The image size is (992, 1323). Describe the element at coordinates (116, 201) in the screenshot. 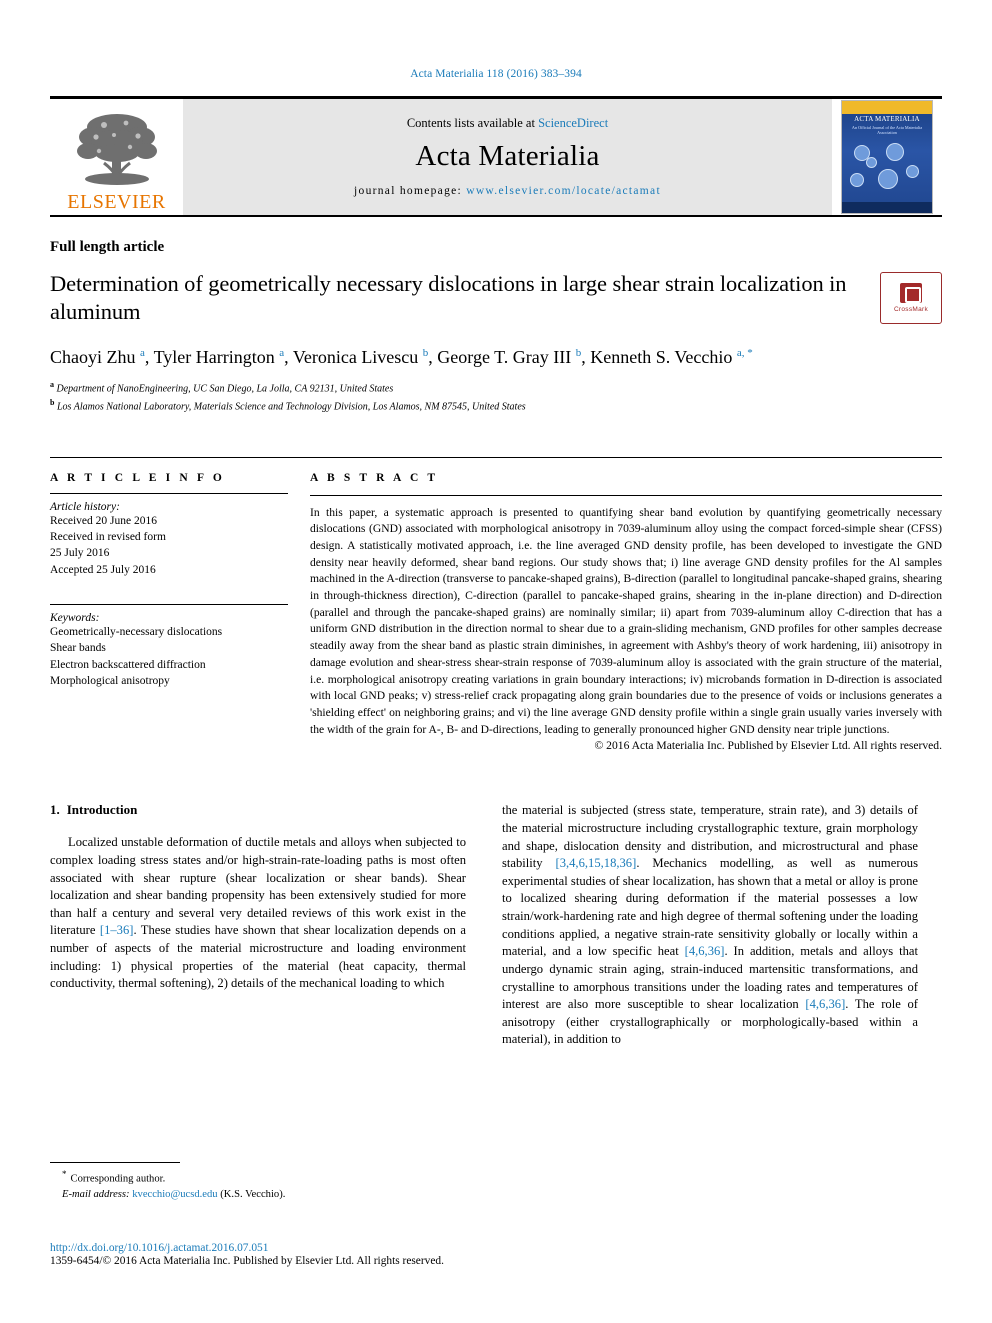

I see `elsevier-wordmark: ELSEVIER` at that location.